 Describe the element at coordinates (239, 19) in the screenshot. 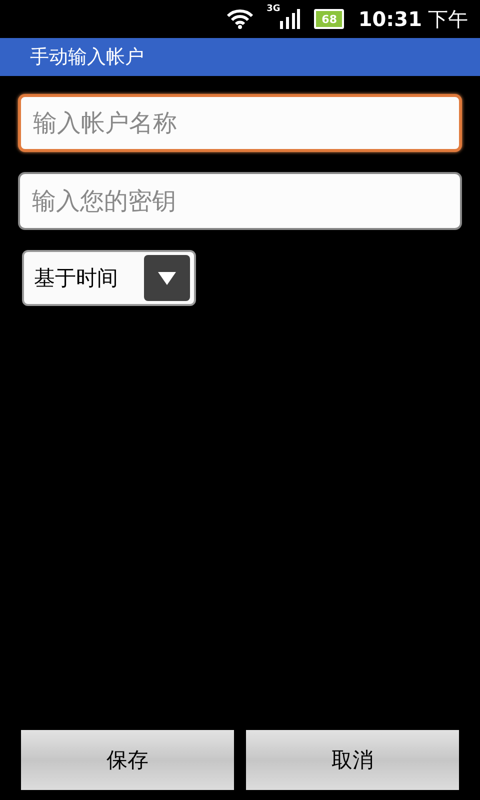

I see `wifi-icon` at that location.